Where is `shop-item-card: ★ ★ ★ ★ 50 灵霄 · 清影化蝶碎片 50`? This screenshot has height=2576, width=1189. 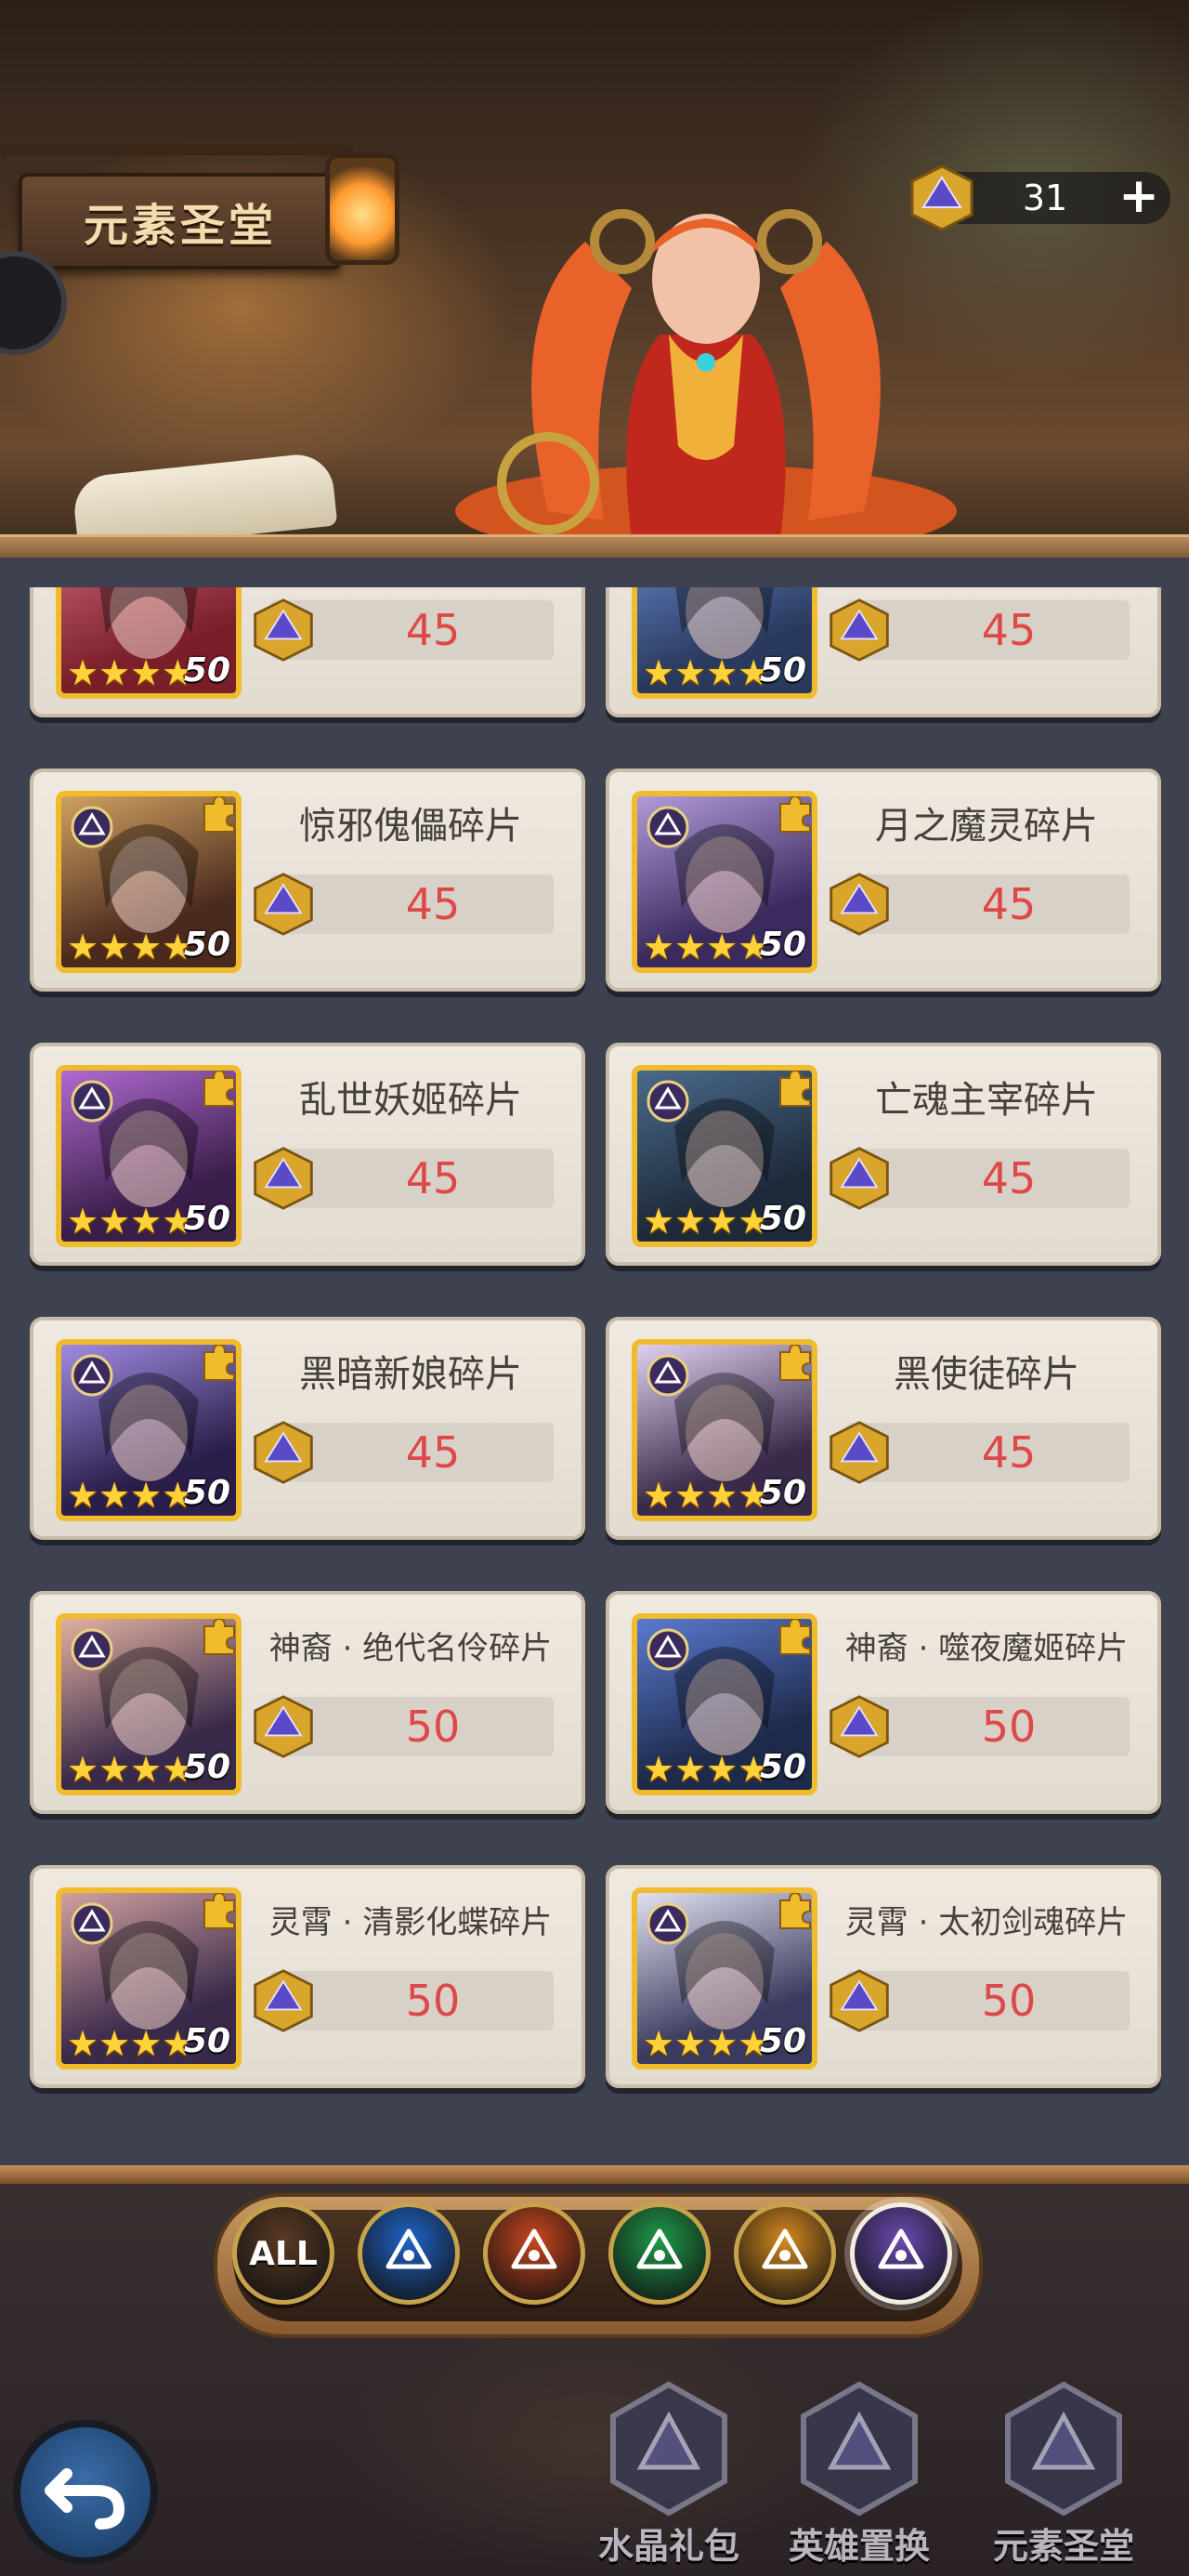 shop-item-card: ★ ★ ★ ★ 50 灵霄 · 清影化蝶碎片 50 is located at coordinates (307, 1976).